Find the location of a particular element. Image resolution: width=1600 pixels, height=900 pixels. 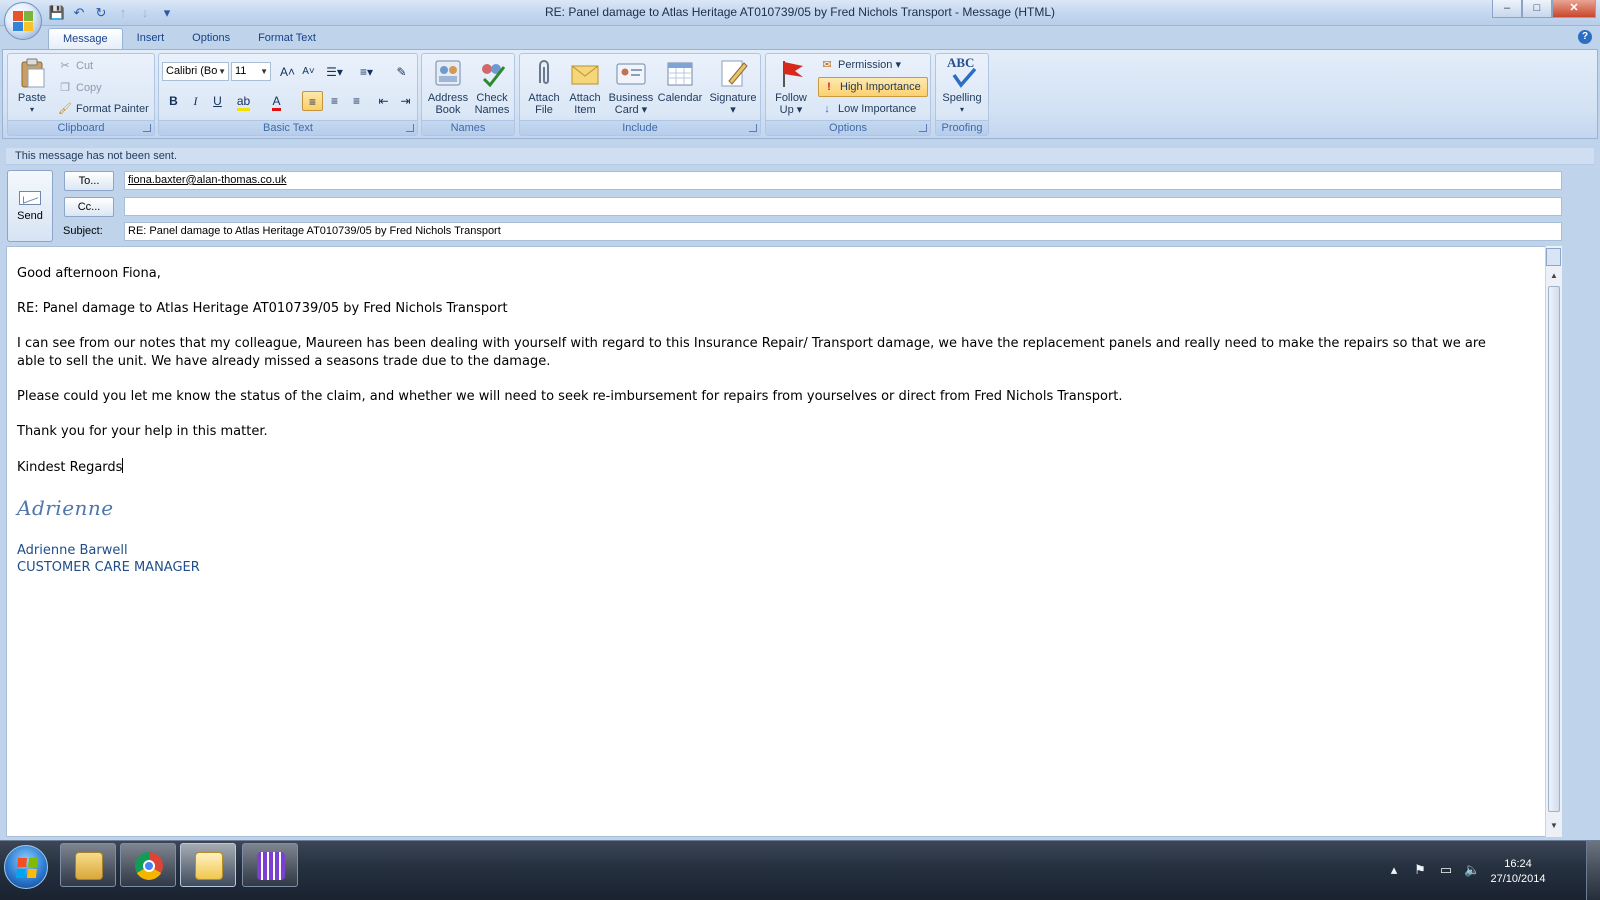

outlook-envelope-icon is located at coordinates (209, 866).